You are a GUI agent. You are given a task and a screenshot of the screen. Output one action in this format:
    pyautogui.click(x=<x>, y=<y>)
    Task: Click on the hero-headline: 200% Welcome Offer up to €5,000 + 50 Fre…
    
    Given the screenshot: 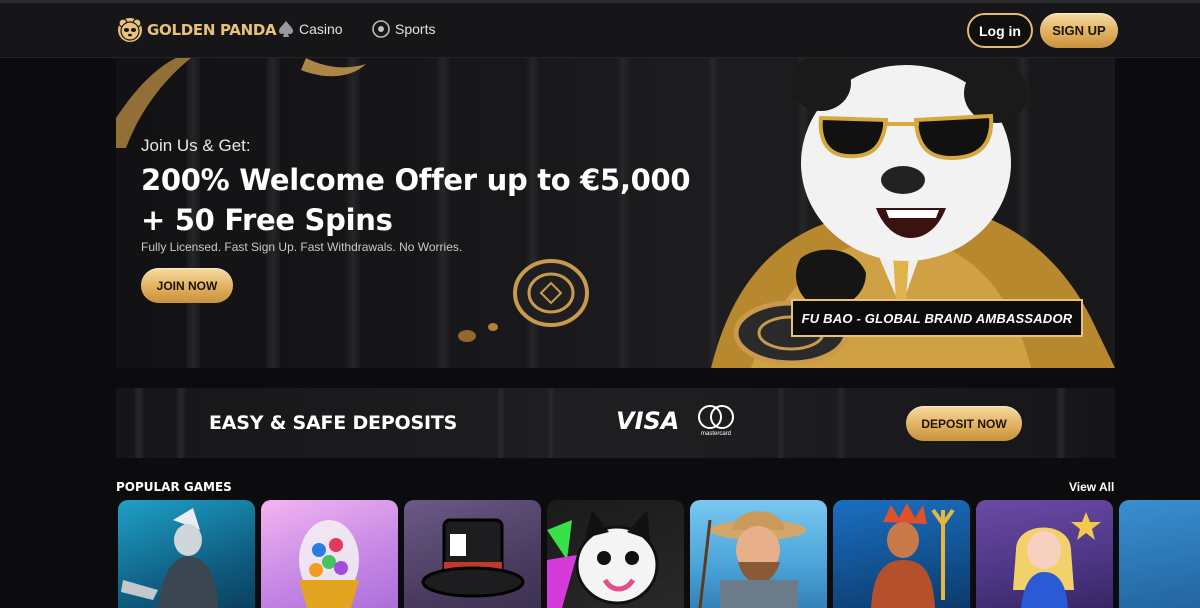 What is the action you would take?
    pyautogui.click(x=416, y=200)
    